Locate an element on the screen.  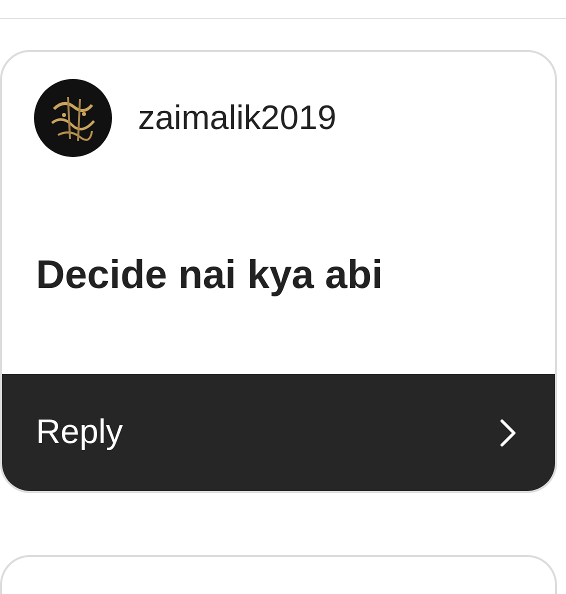
message-text: Decide nai kya abi is located at coordinates (209, 275).